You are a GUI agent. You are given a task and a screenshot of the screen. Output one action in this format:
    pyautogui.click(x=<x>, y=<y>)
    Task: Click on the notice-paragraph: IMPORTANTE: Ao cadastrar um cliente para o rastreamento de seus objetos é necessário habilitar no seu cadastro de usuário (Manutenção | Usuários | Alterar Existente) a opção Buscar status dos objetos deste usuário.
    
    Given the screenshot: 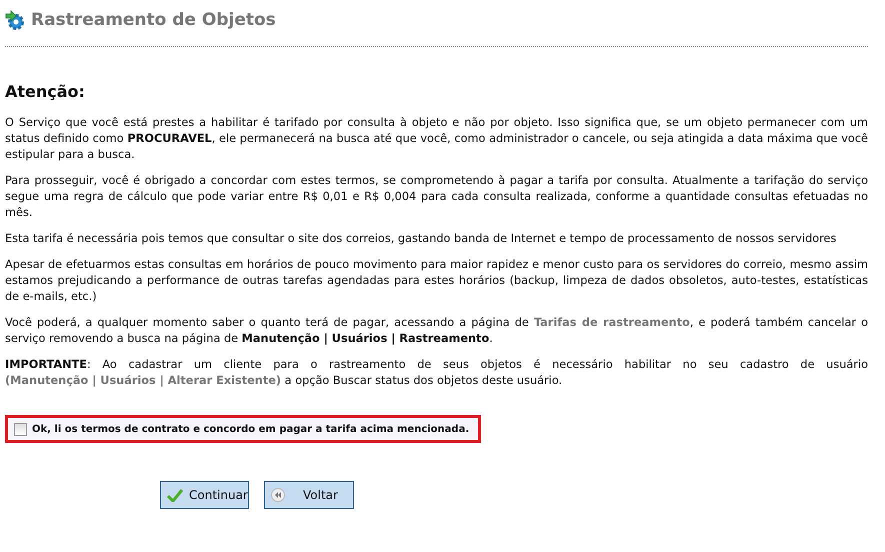 What is the action you would take?
    pyautogui.click(x=436, y=373)
    